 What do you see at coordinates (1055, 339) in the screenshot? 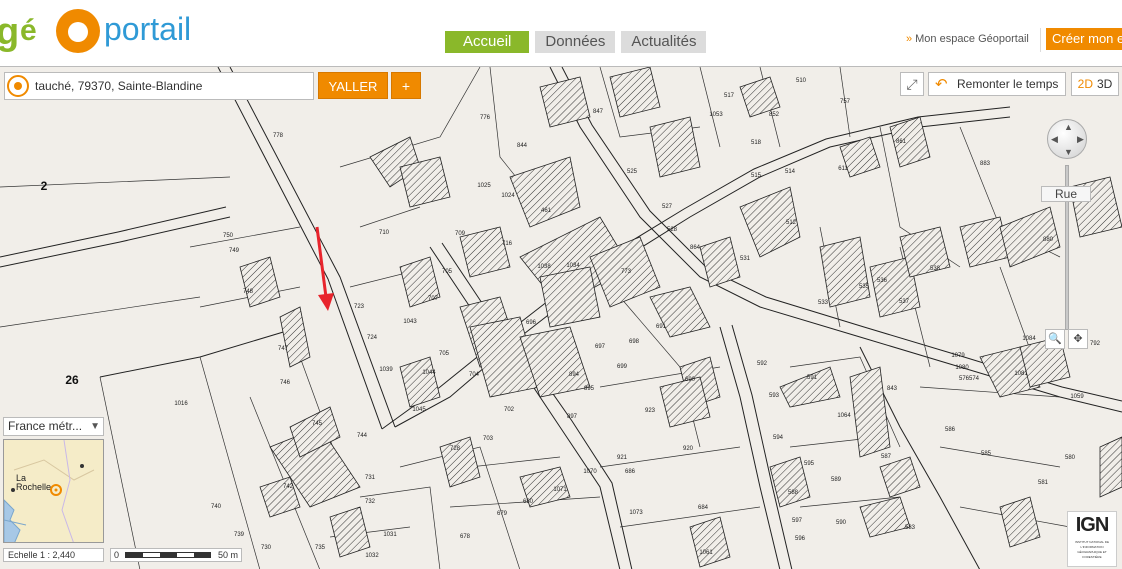
I see `zoom-in-icon: 🔍` at bounding box center [1055, 339].